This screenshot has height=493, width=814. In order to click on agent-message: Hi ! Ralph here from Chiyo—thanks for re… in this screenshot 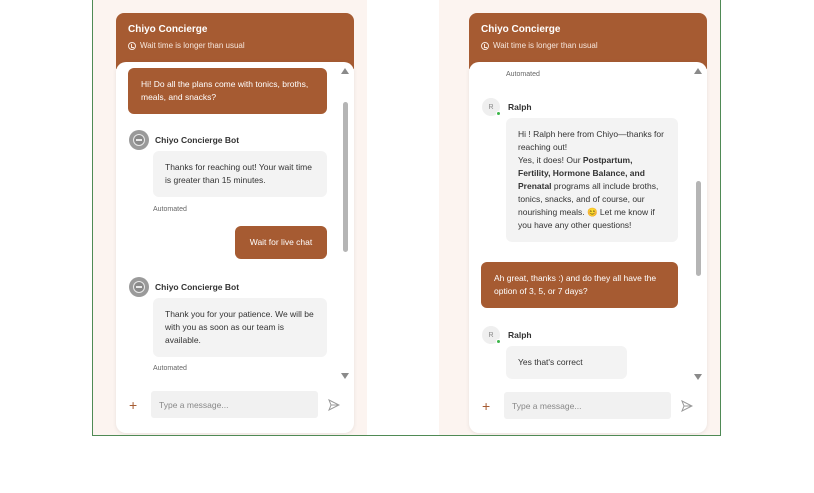, I will do `click(592, 180)`.